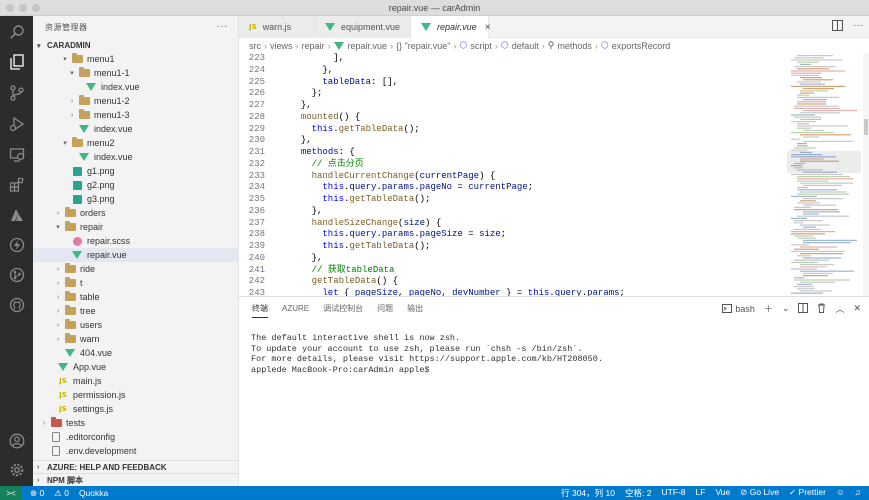  Describe the element at coordinates (513, 259) in the screenshot. I see `code-line: 240 },` at that location.